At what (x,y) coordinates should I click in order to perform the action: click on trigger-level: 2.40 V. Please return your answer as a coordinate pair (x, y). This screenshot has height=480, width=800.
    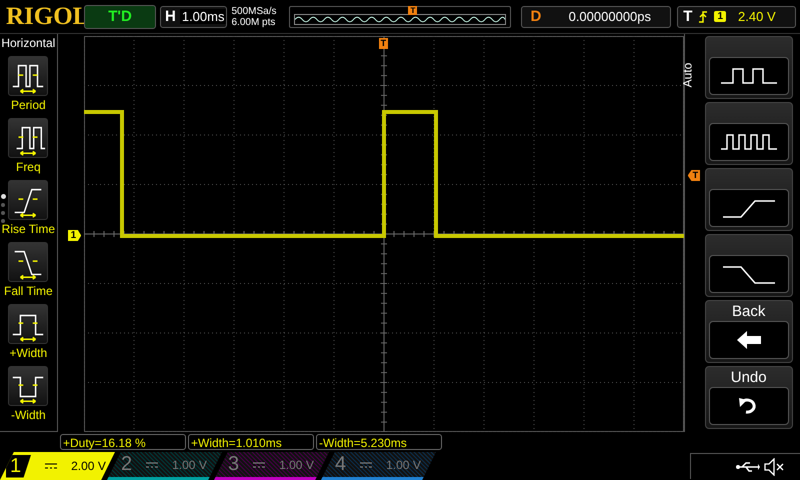
    Looking at the image, I should click on (757, 16).